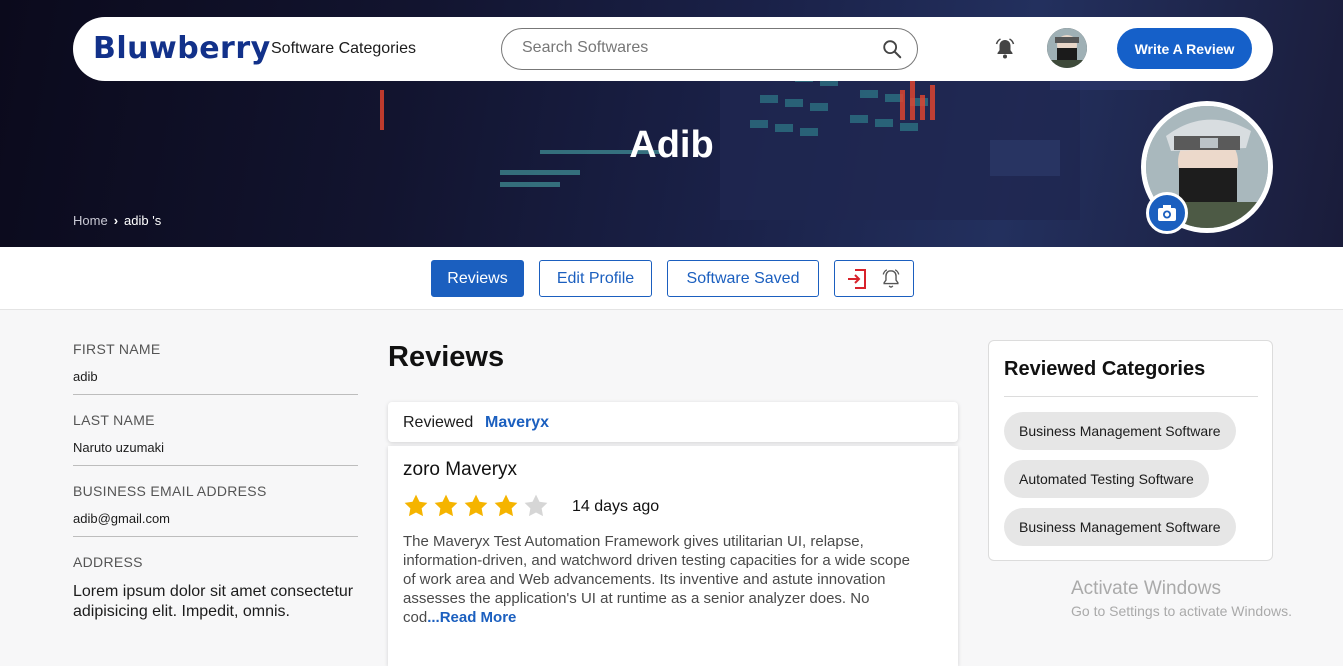 The width and height of the screenshot is (1343, 666). What do you see at coordinates (1184, 48) in the screenshot?
I see `write-review-button: Write A Review` at bounding box center [1184, 48].